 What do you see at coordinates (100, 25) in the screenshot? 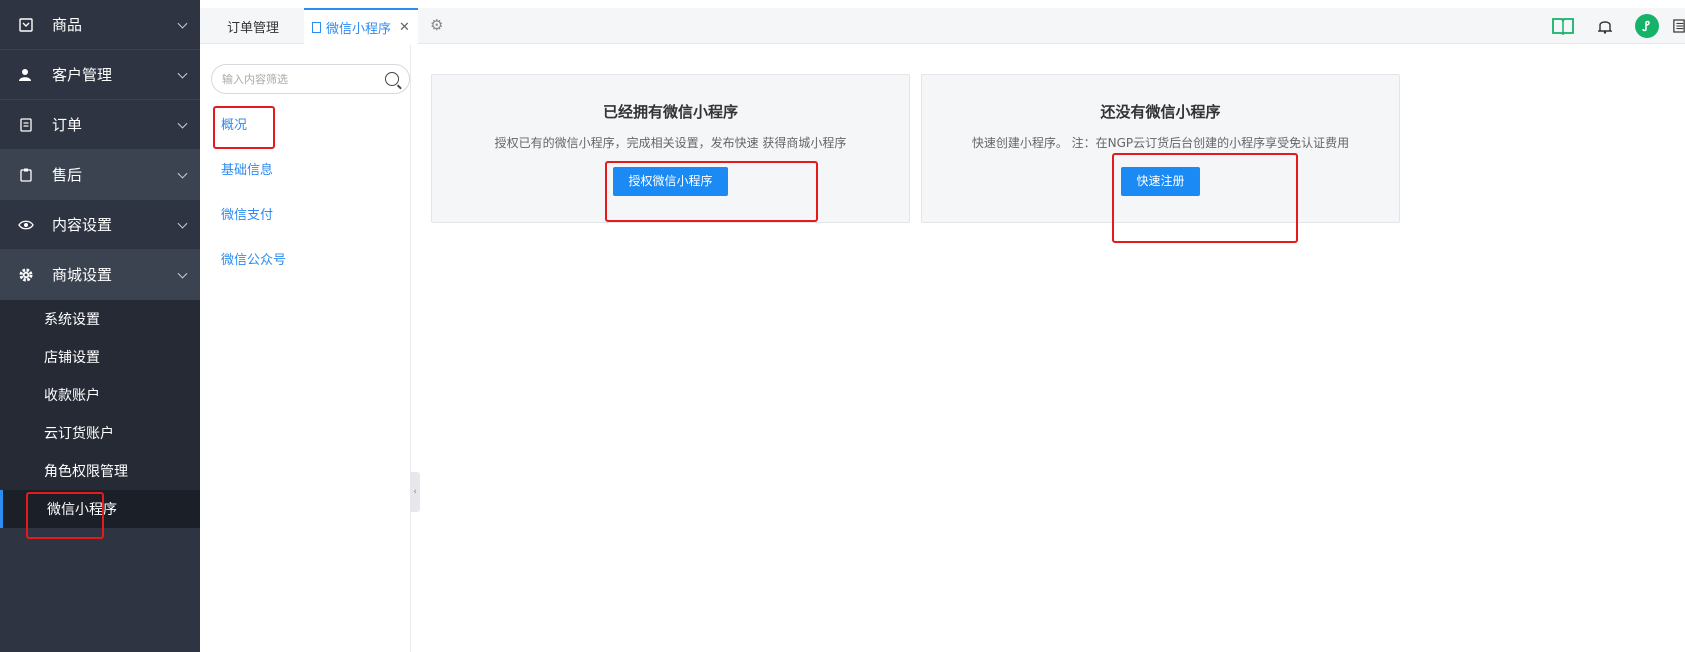
I see `sidebar-item-product: 商品` at bounding box center [100, 25].